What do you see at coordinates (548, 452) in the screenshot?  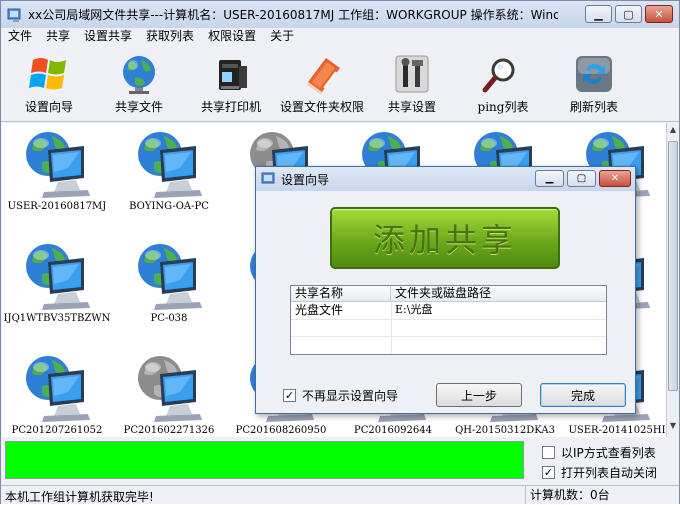 I see `ip-view-checkbox` at bounding box center [548, 452].